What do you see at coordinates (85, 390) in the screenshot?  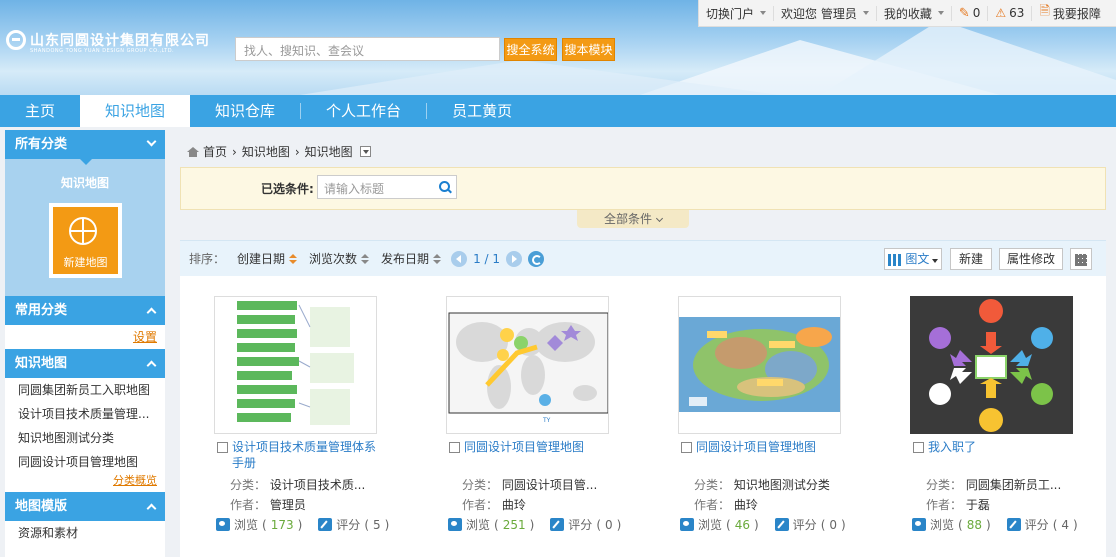 I see `sidebar-item: 同圆集团新员工入职地图` at bounding box center [85, 390].